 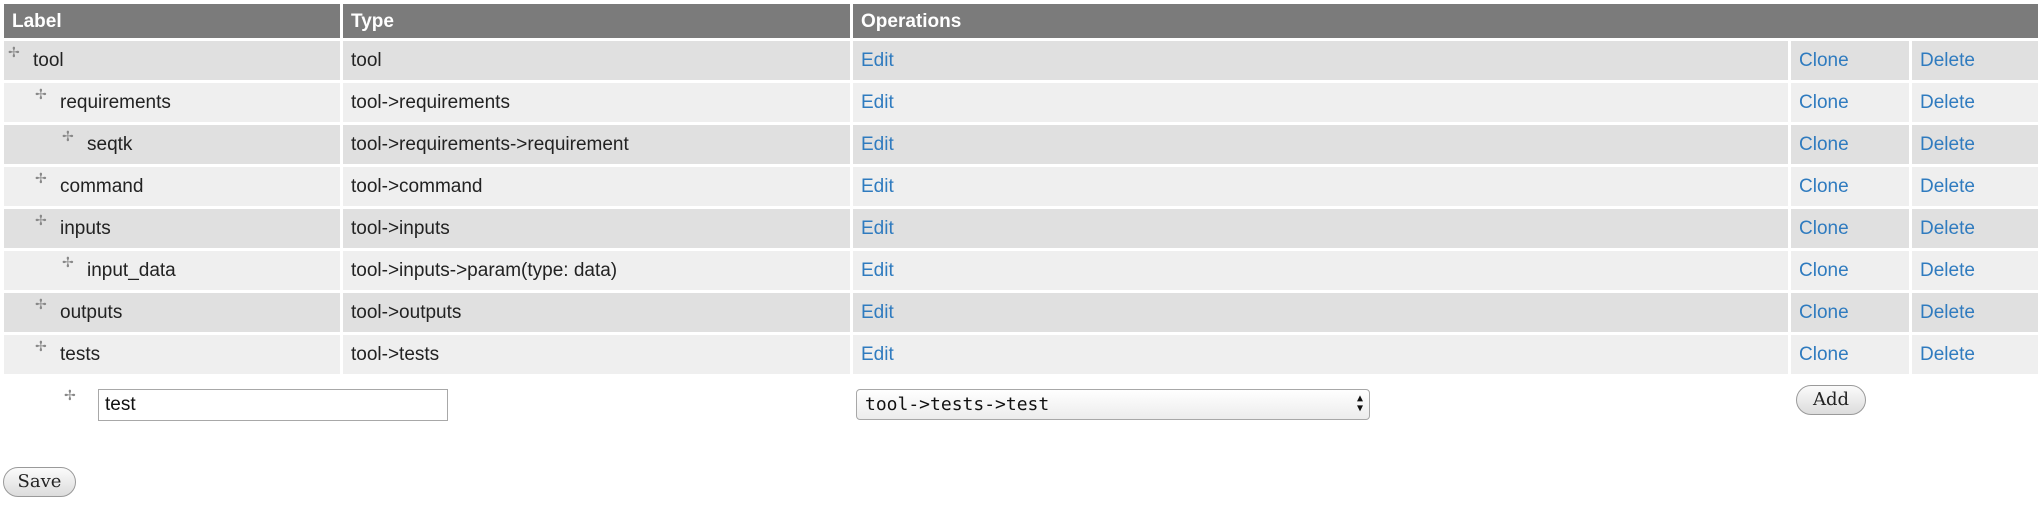 What do you see at coordinates (1113, 404) in the screenshot?
I see `type-select: tool->tests->test ▲ ▼` at bounding box center [1113, 404].